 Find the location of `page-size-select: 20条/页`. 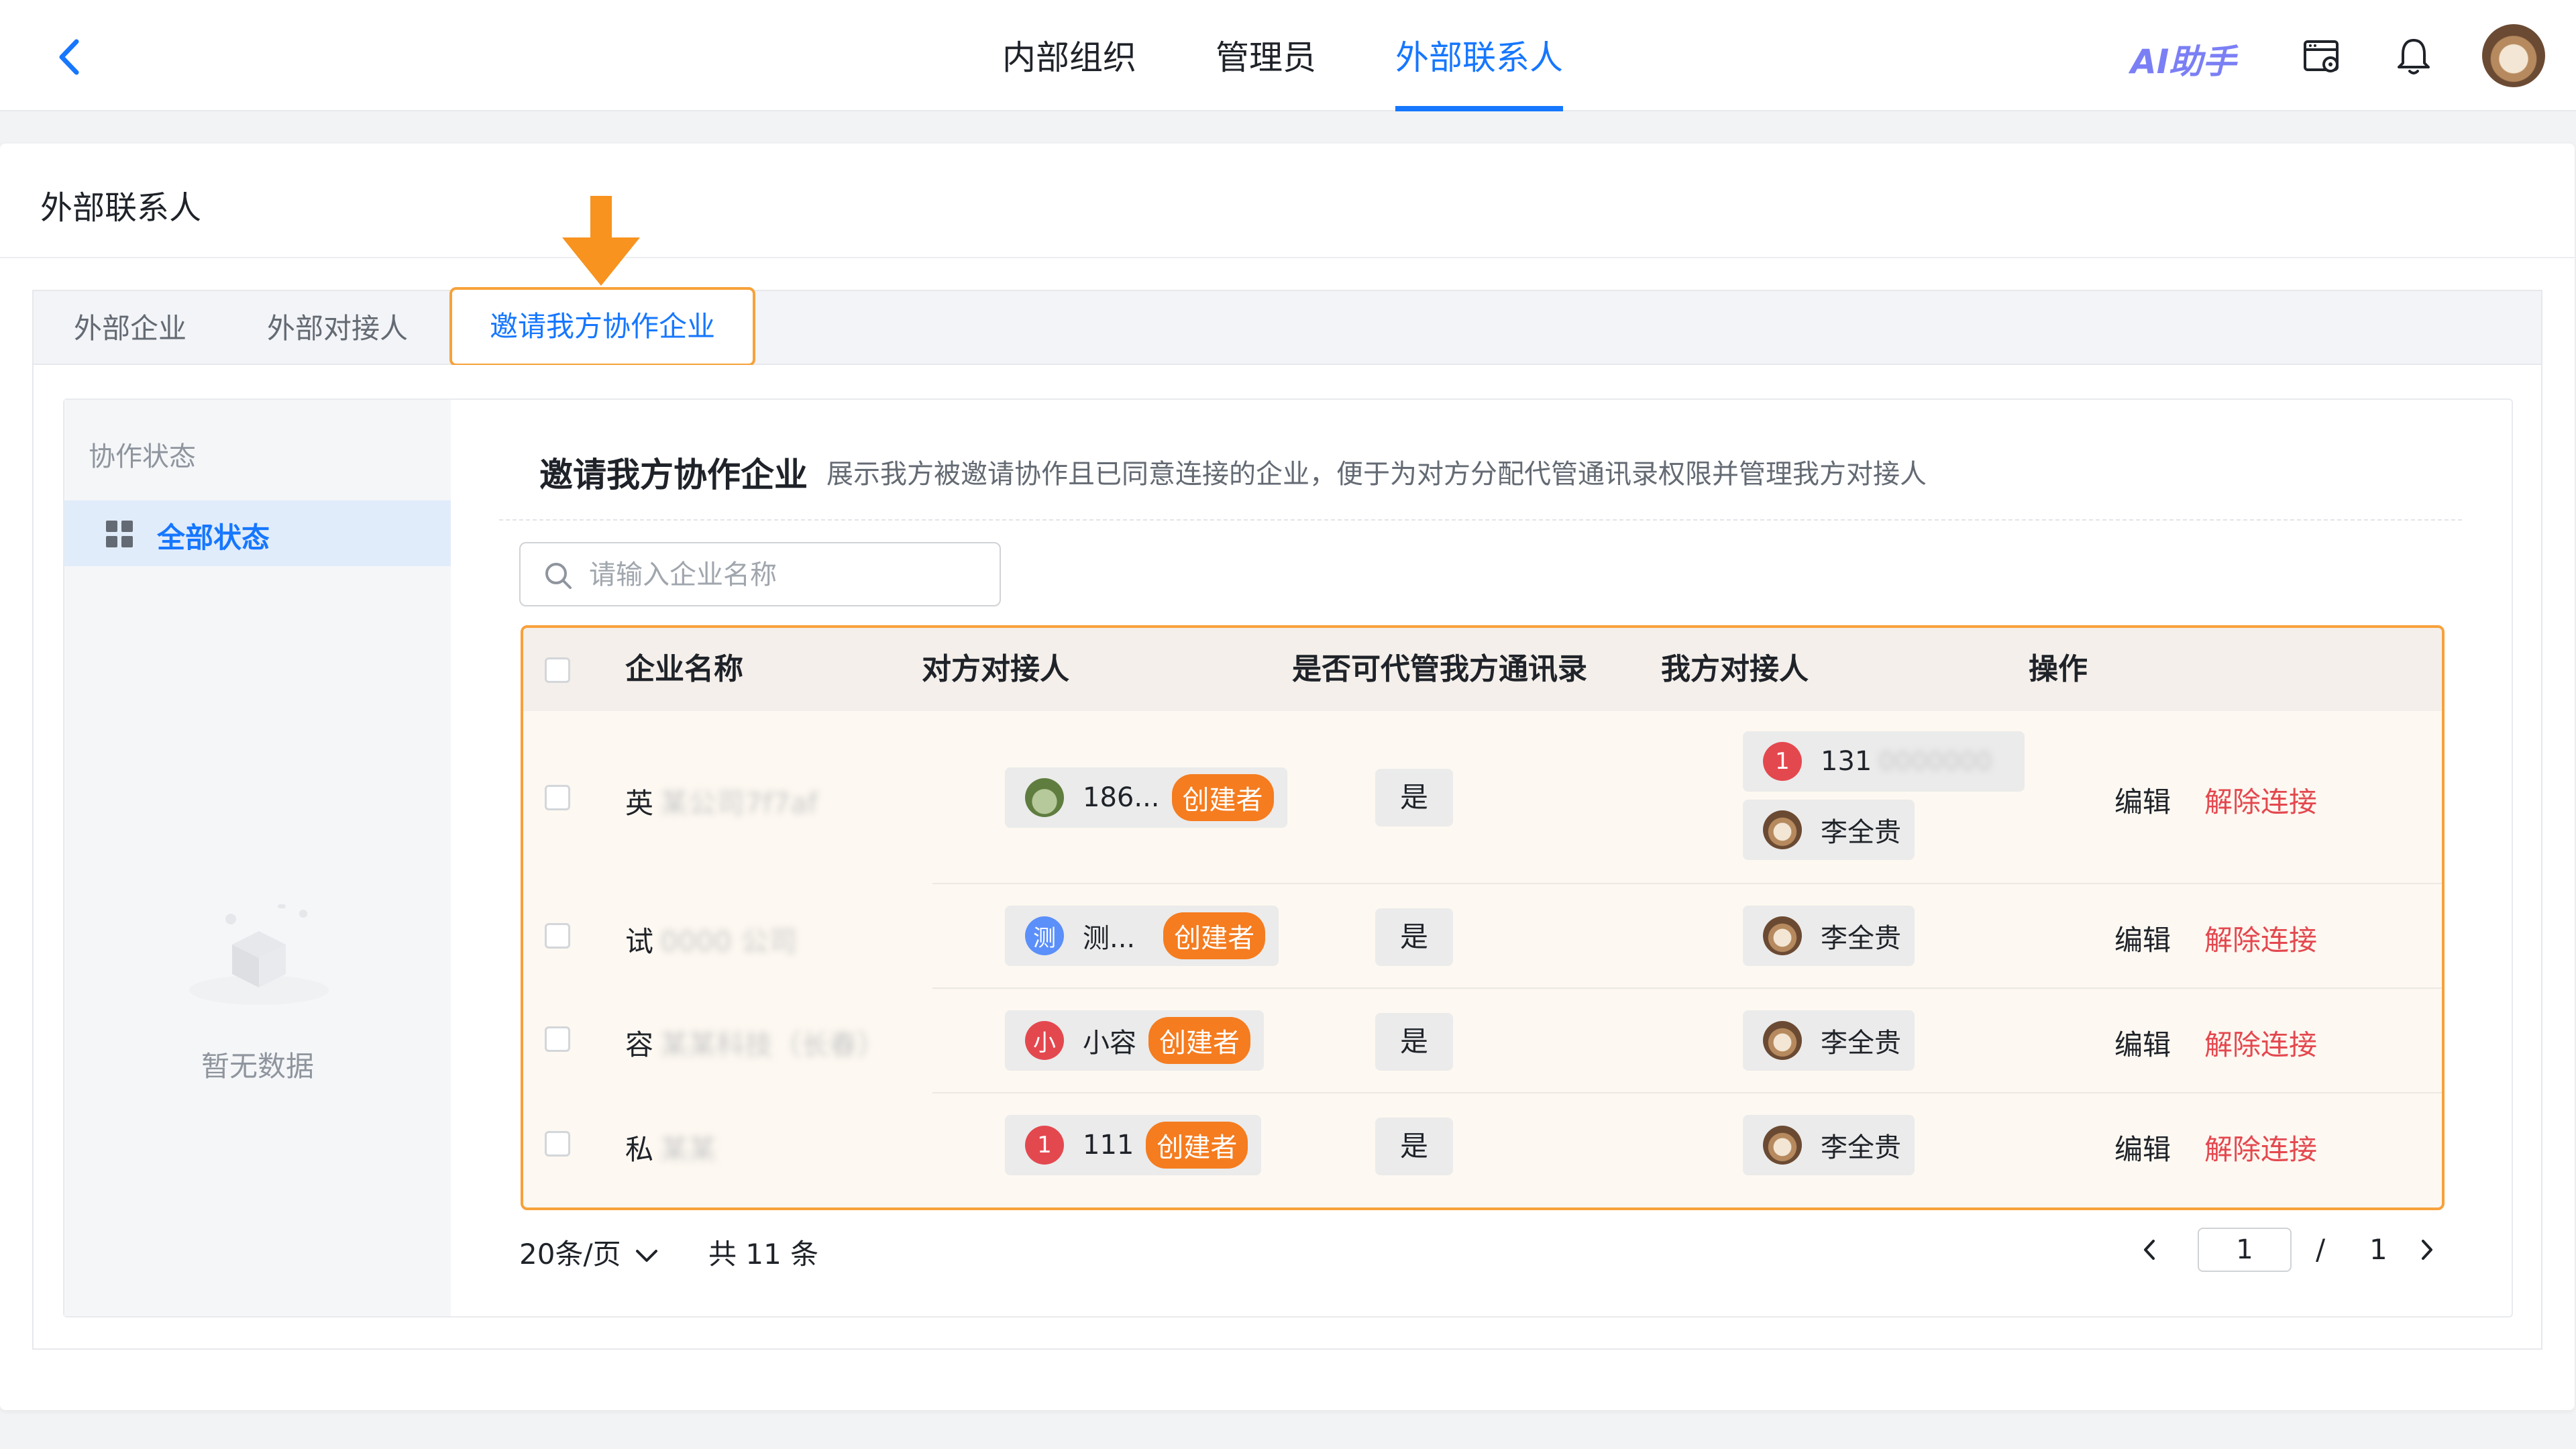

page-size-select: 20条/页 is located at coordinates (589, 1252).